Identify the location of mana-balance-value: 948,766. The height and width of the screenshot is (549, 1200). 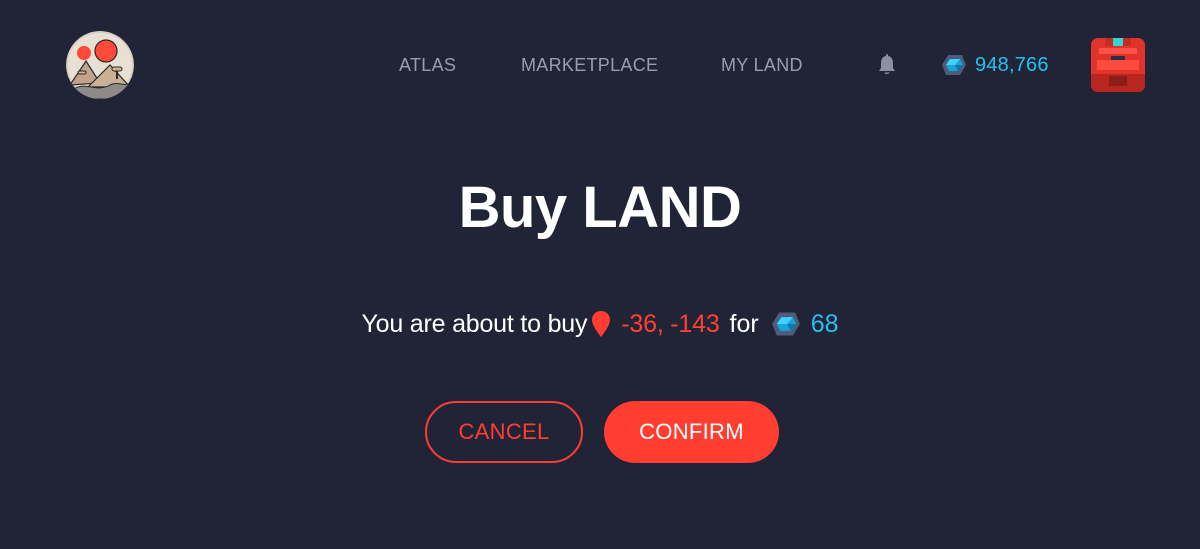
(1012, 64).